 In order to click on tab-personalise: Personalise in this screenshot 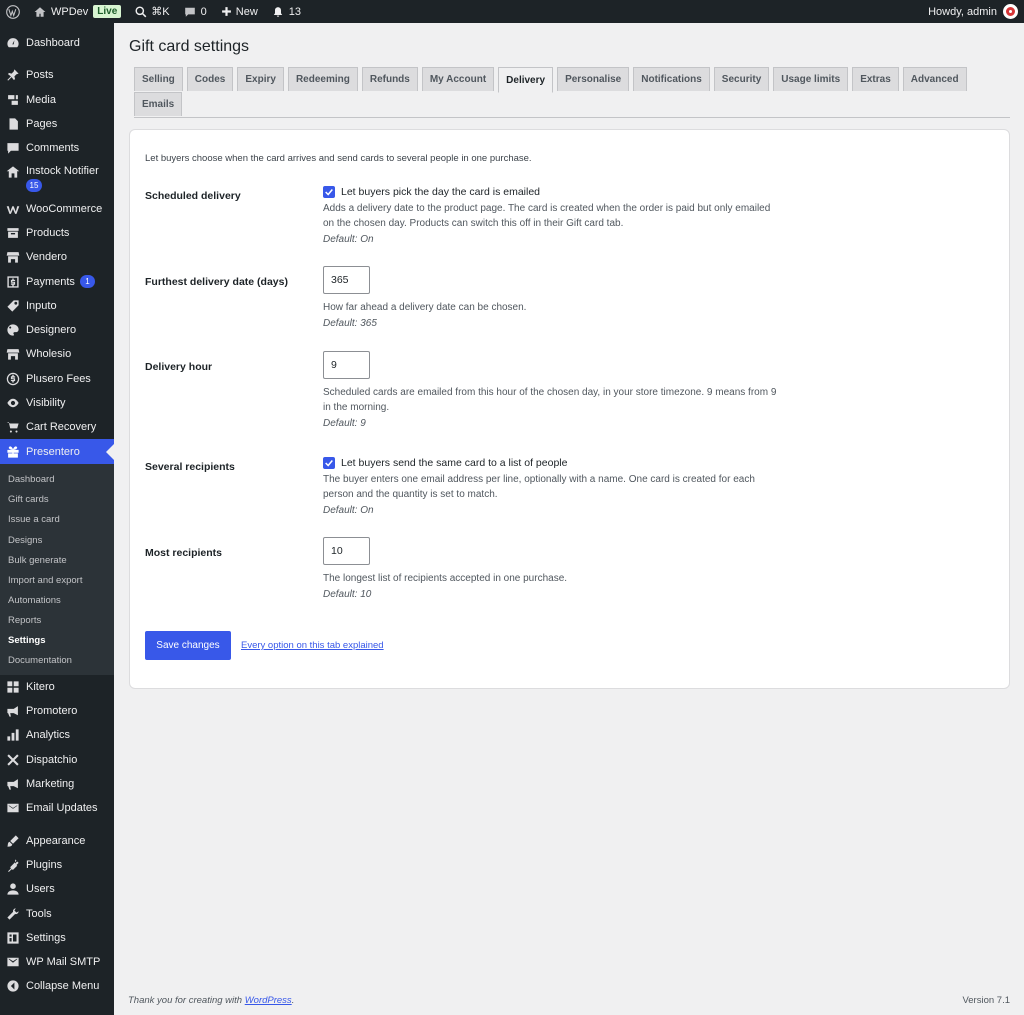, I will do `click(593, 79)`.